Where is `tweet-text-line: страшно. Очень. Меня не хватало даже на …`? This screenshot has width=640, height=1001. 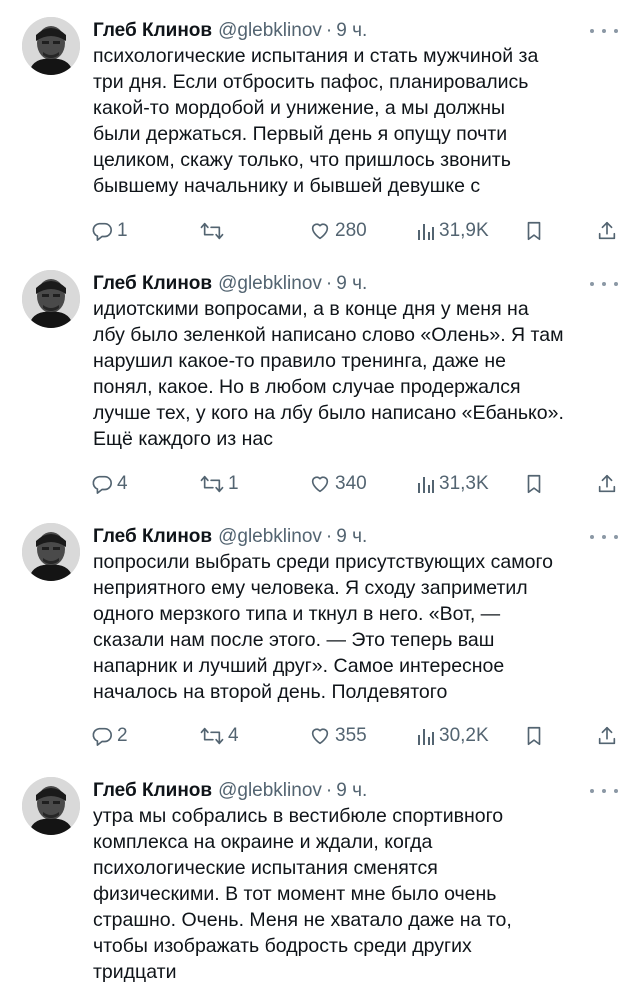 tweet-text-line: страшно. Очень. Меня не хватало даже на … is located at coordinates (302, 920).